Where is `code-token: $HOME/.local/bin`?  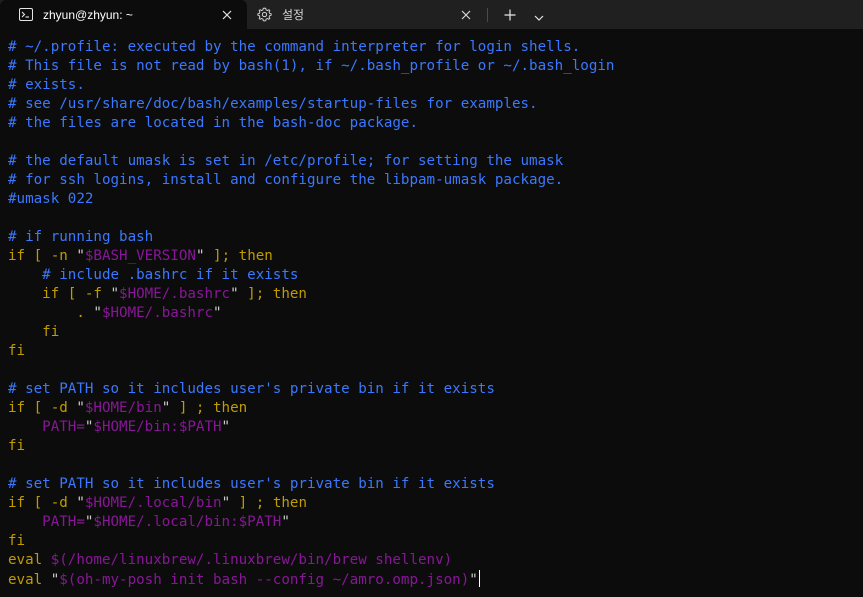
code-token: $HOME/.local/bin is located at coordinates (153, 503).